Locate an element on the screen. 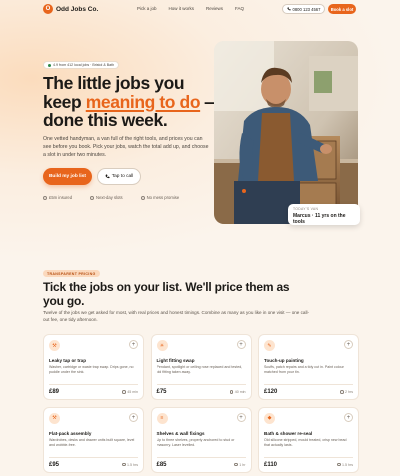 The height and width of the screenshot is (476, 400). headline-accent: meaning to do is located at coordinates (143, 101).